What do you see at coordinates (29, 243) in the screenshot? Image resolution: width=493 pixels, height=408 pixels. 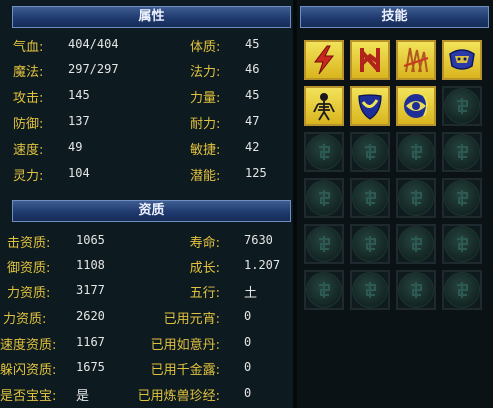 I see `qual-label: 击资质:` at bounding box center [29, 243].